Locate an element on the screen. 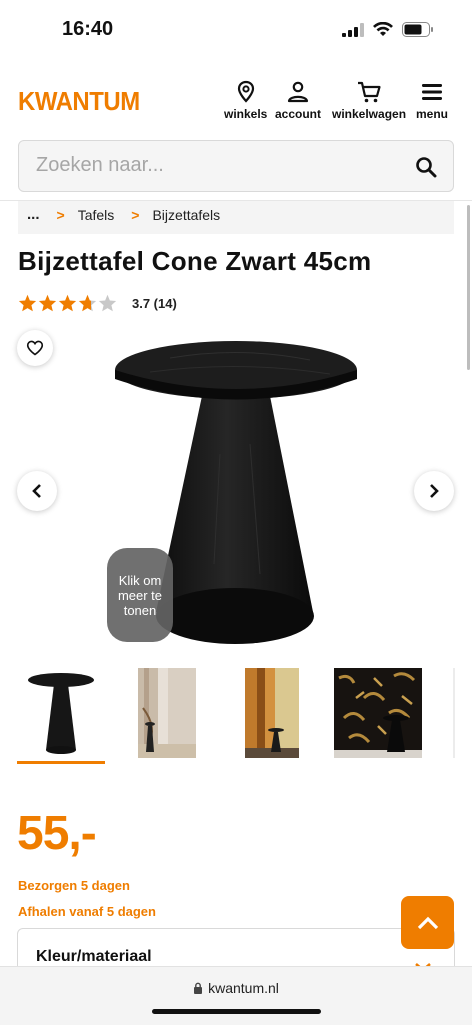 The width and height of the screenshot is (472, 1025). star-empty-icon is located at coordinates (107, 303).